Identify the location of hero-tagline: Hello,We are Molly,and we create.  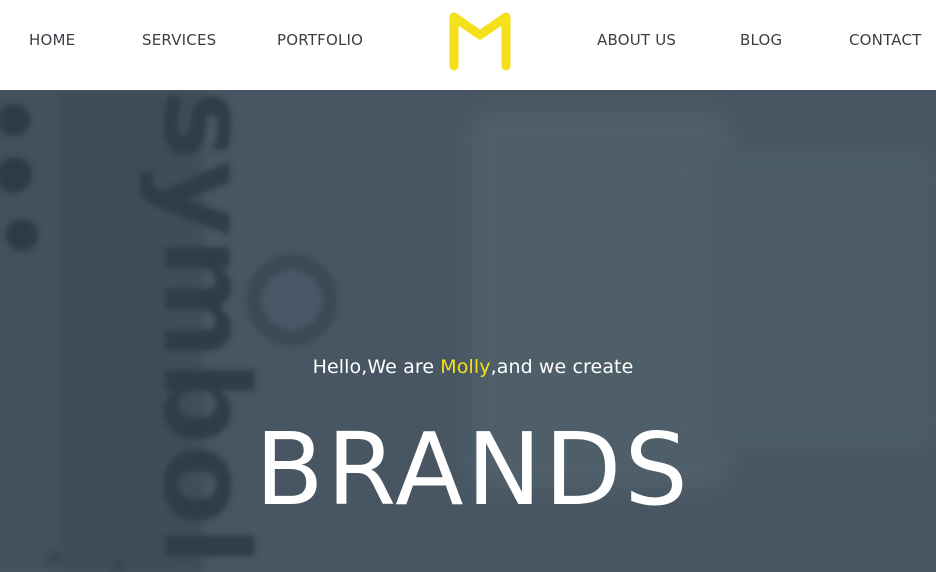
(468, 367).